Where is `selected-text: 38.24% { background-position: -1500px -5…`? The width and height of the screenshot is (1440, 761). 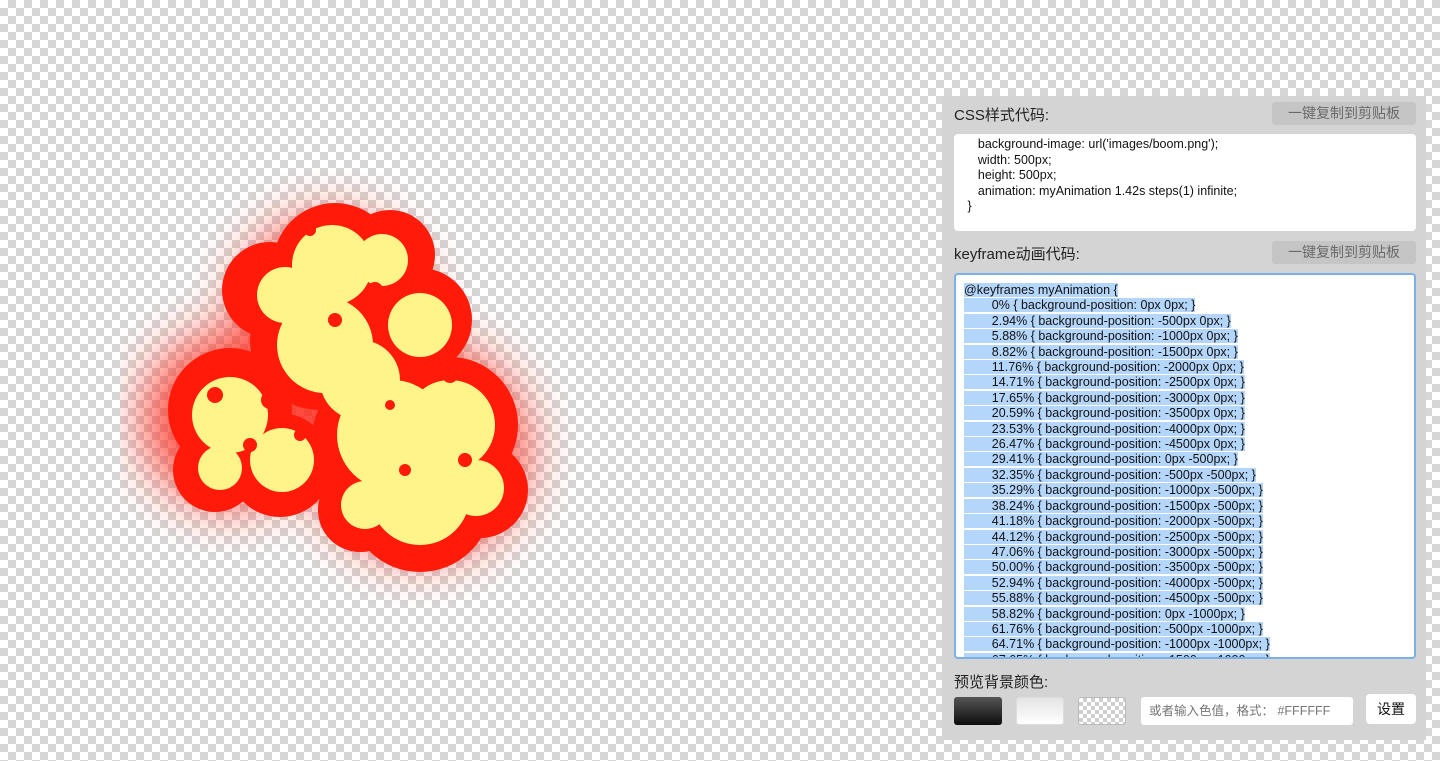
selected-text: 38.24% { background-position: -1500px -5… is located at coordinates (1113, 505).